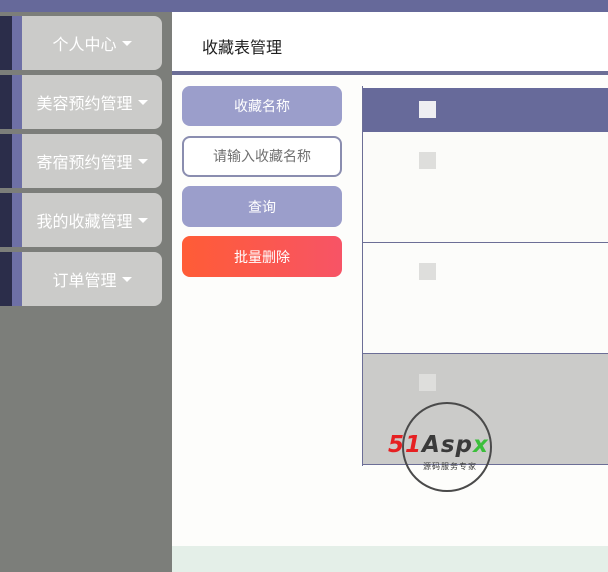  Describe the element at coordinates (84, 162) in the screenshot. I see `sidebar-item-label: 寄宿预约管理` at that location.